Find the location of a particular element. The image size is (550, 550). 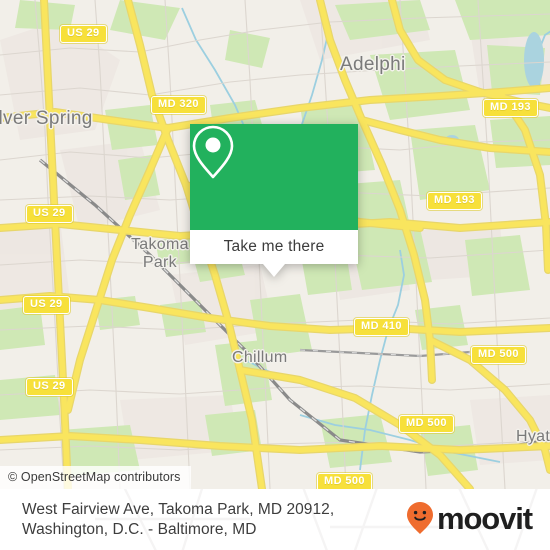

road-shield-md-410: MD 410 is located at coordinates (381, 327).